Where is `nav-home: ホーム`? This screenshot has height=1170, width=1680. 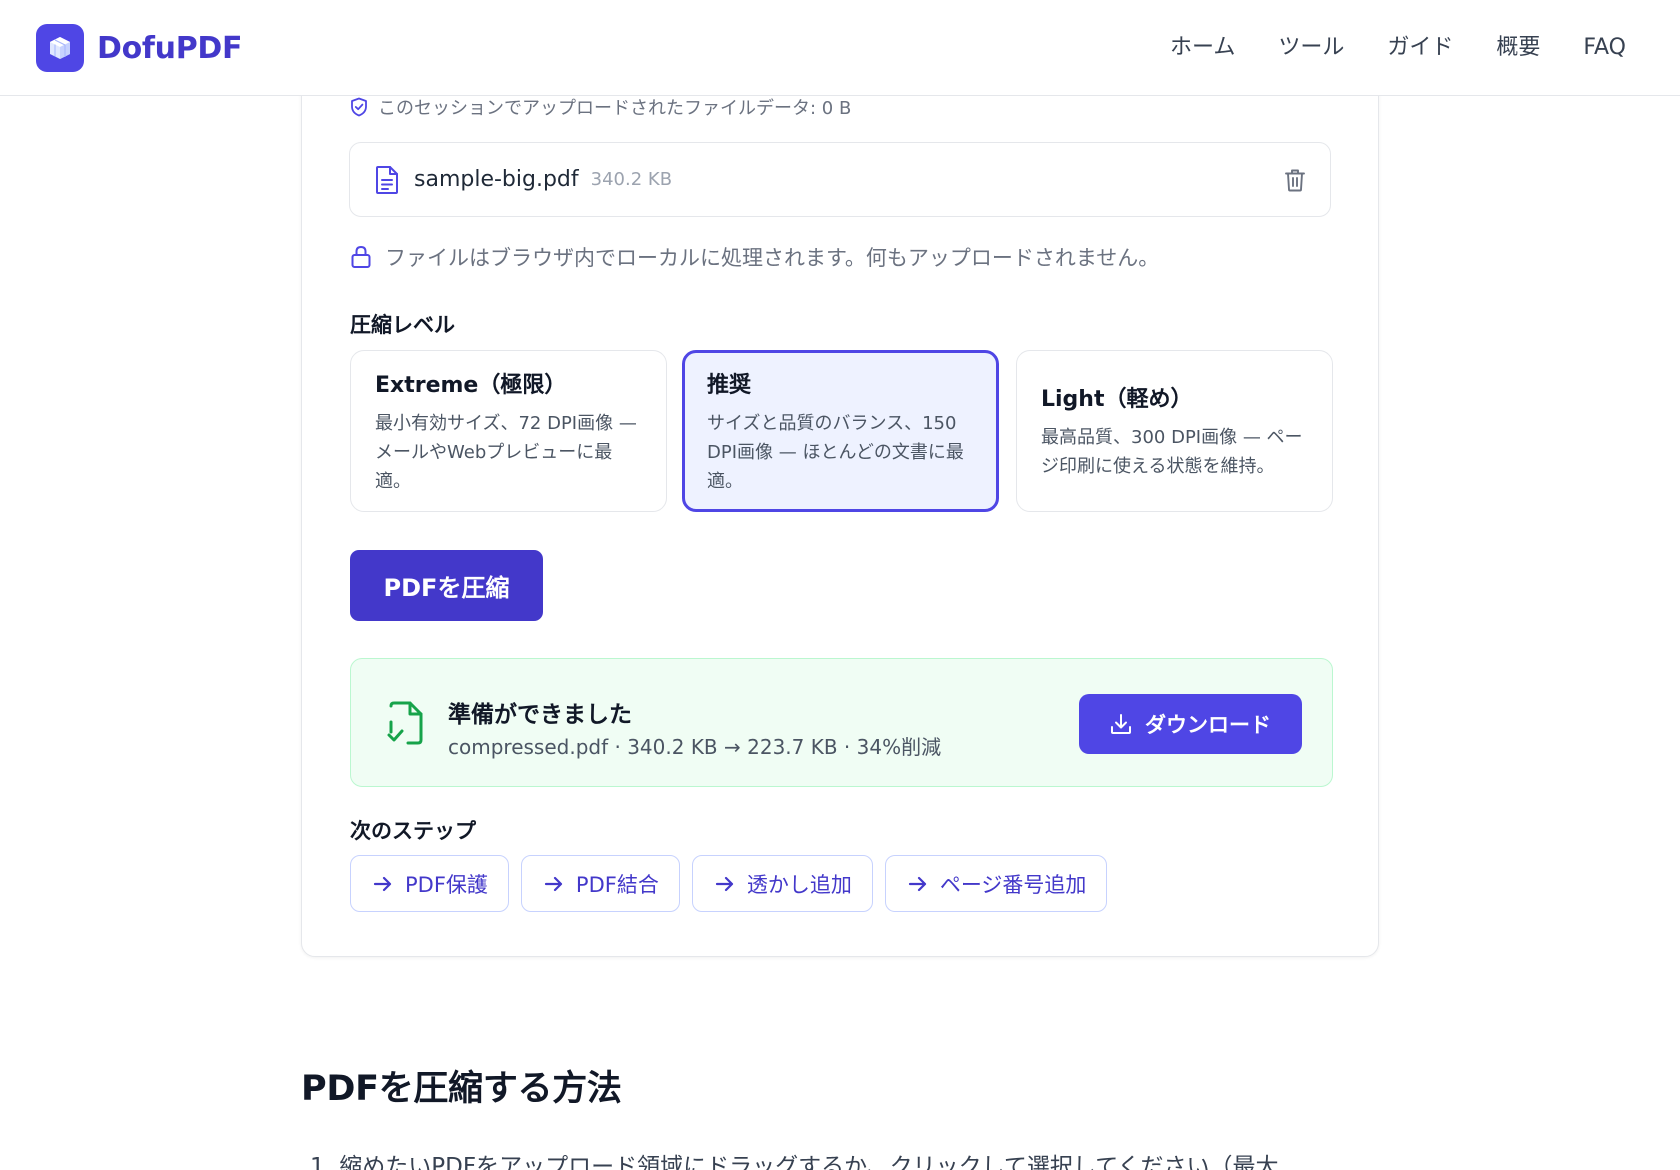 nav-home: ホーム is located at coordinates (1202, 48).